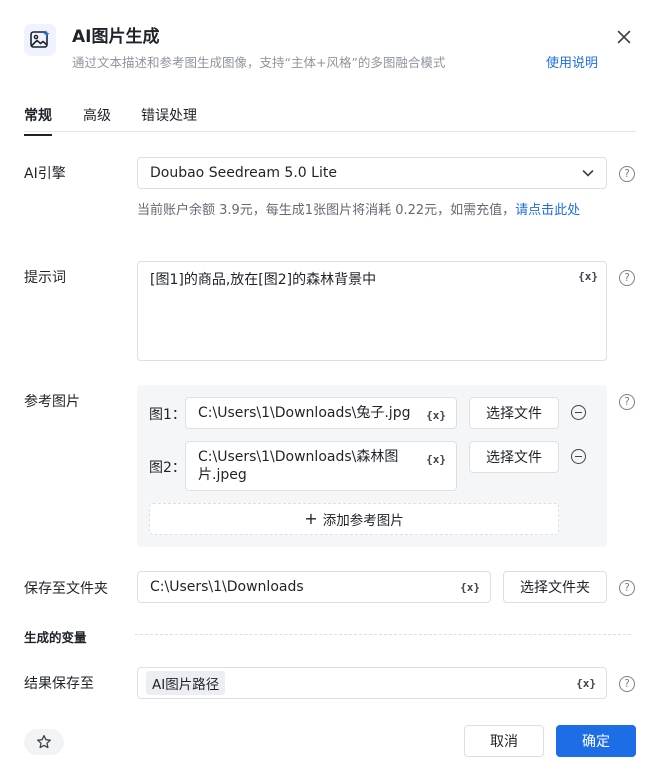  Describe the element at coordinates (578, 412) in the screenshot. I see `remove-image-1-icon` at that location.